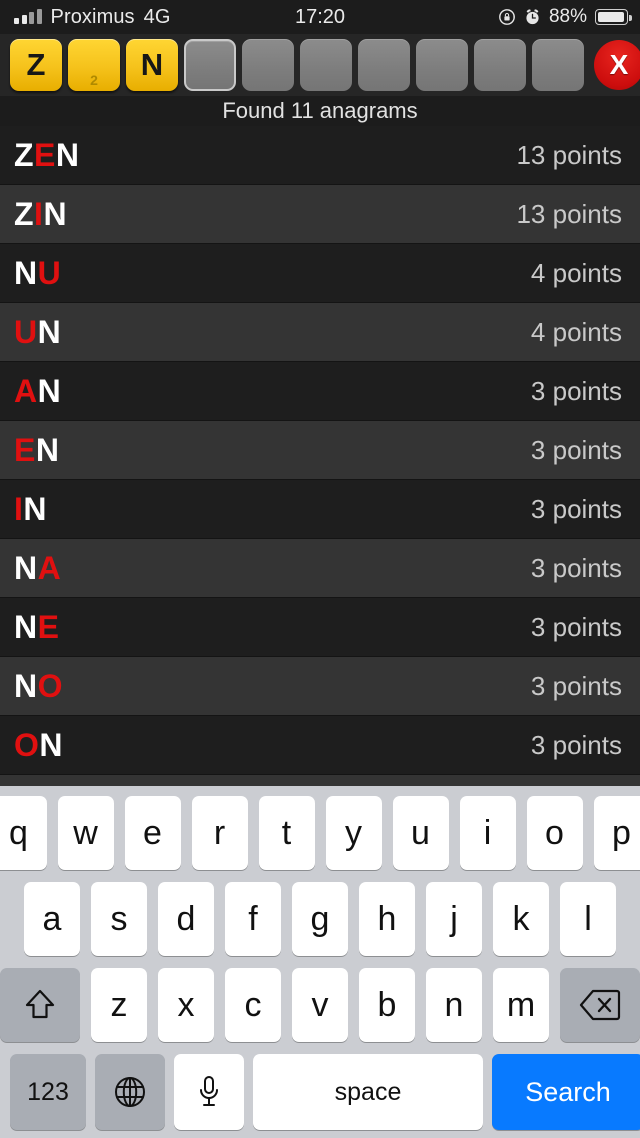 The image size is (640, 1138). I want to click on table-row: ON 3 points, so click(320, 745).